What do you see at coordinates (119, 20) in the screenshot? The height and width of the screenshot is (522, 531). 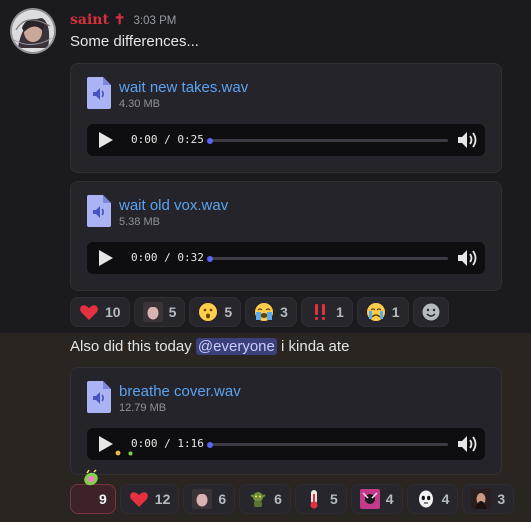 I see `username-mark: ✝` at bounding box center [119, 20].